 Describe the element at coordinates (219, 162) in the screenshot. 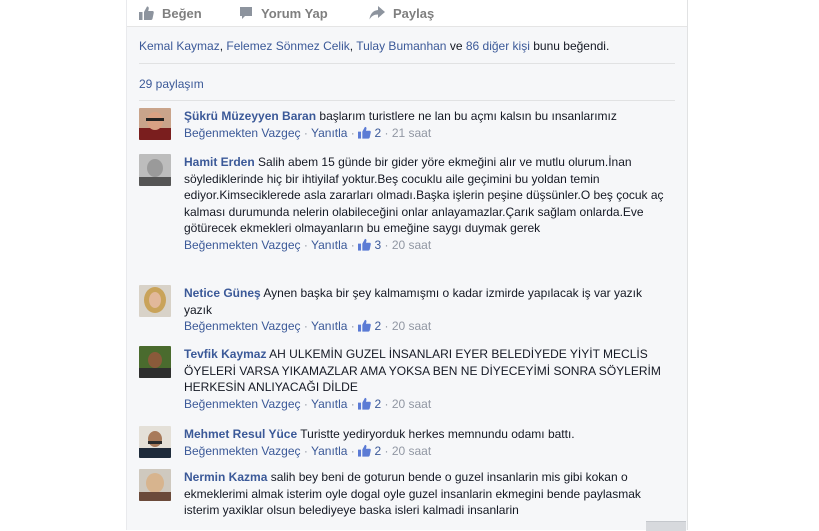

I see `comment-author: Hamit Erden` at that location.